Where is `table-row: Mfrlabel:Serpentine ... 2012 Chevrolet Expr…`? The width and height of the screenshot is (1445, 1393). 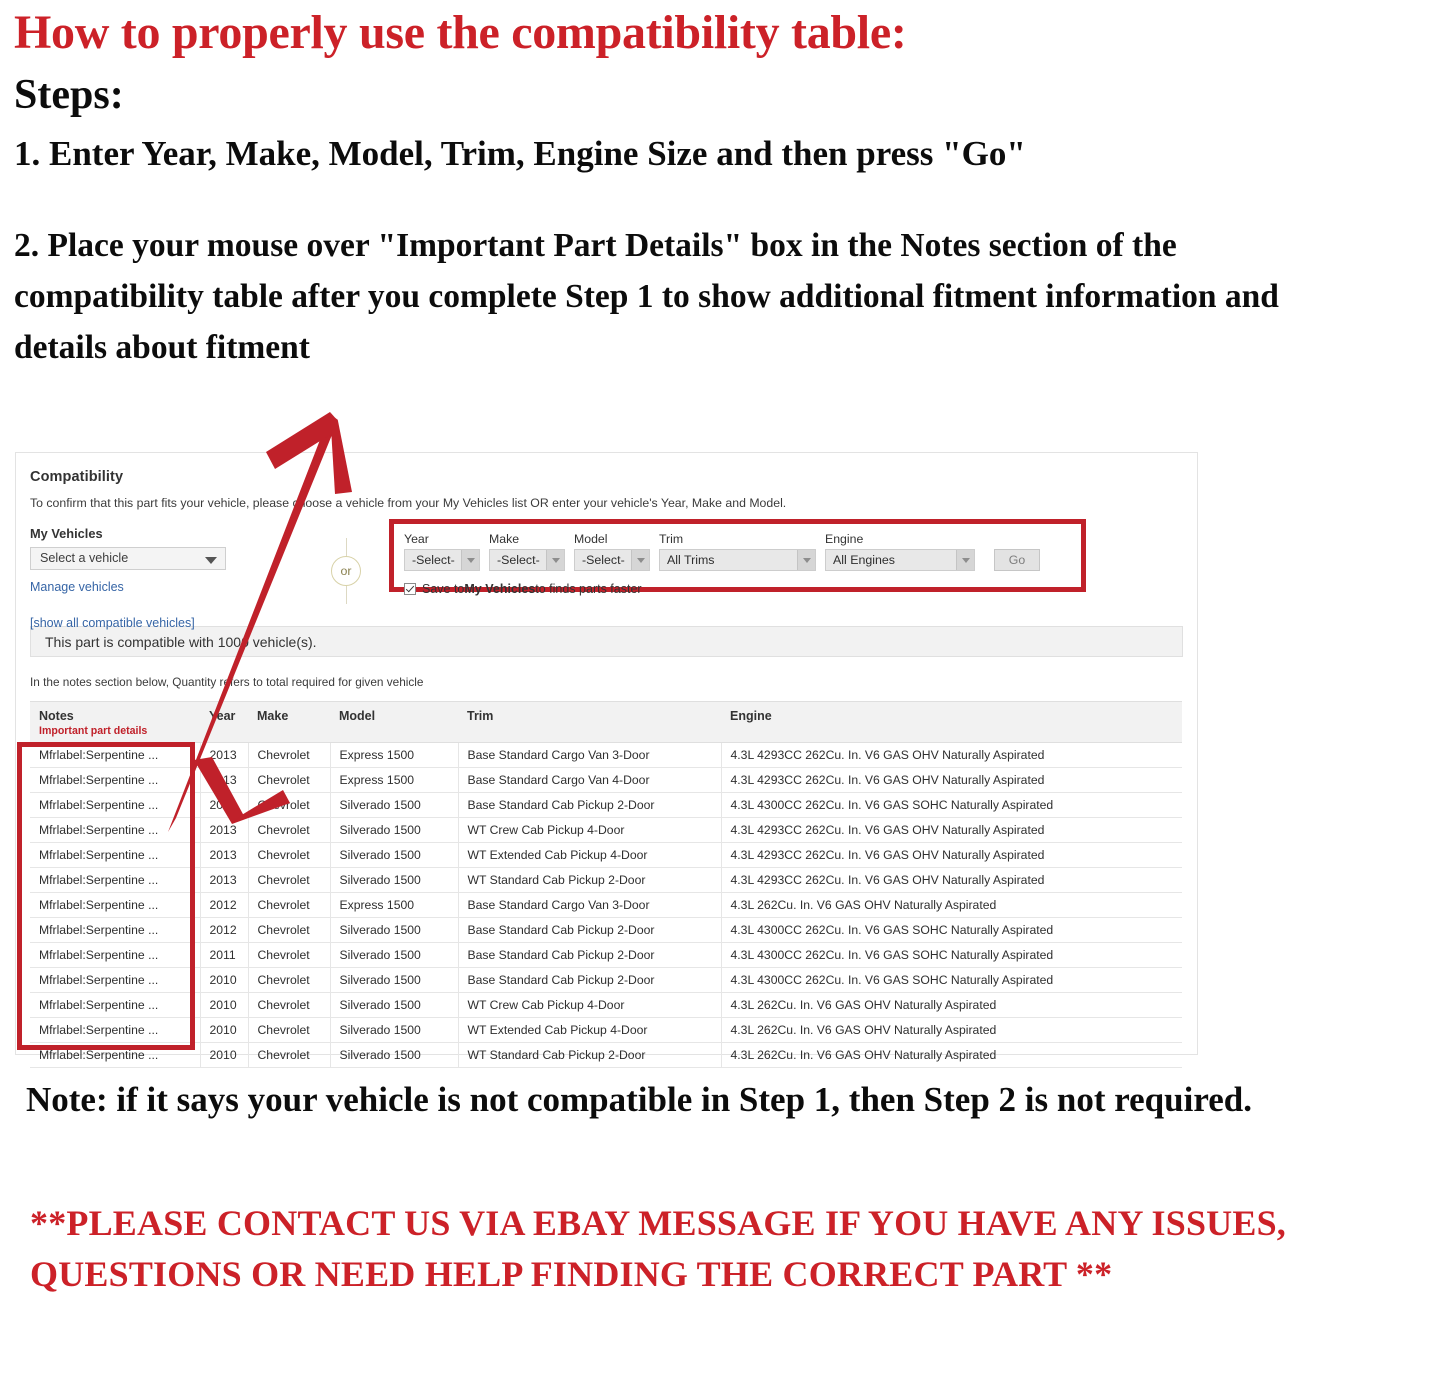
table-row: Mfrlabel:Serpentine ... 2012 Chevrolet Expr… is located at coordinates (606, 905).